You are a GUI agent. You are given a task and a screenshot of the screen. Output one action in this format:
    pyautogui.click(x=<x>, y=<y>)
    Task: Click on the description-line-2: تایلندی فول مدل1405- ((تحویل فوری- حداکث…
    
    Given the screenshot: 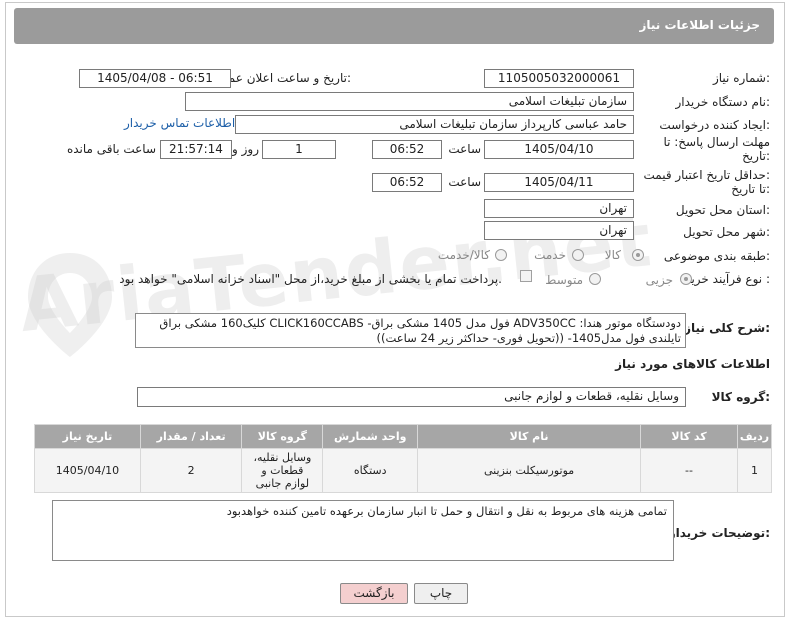 What is the action you would take?
    pyautogui.click(x=529, y=338)
    